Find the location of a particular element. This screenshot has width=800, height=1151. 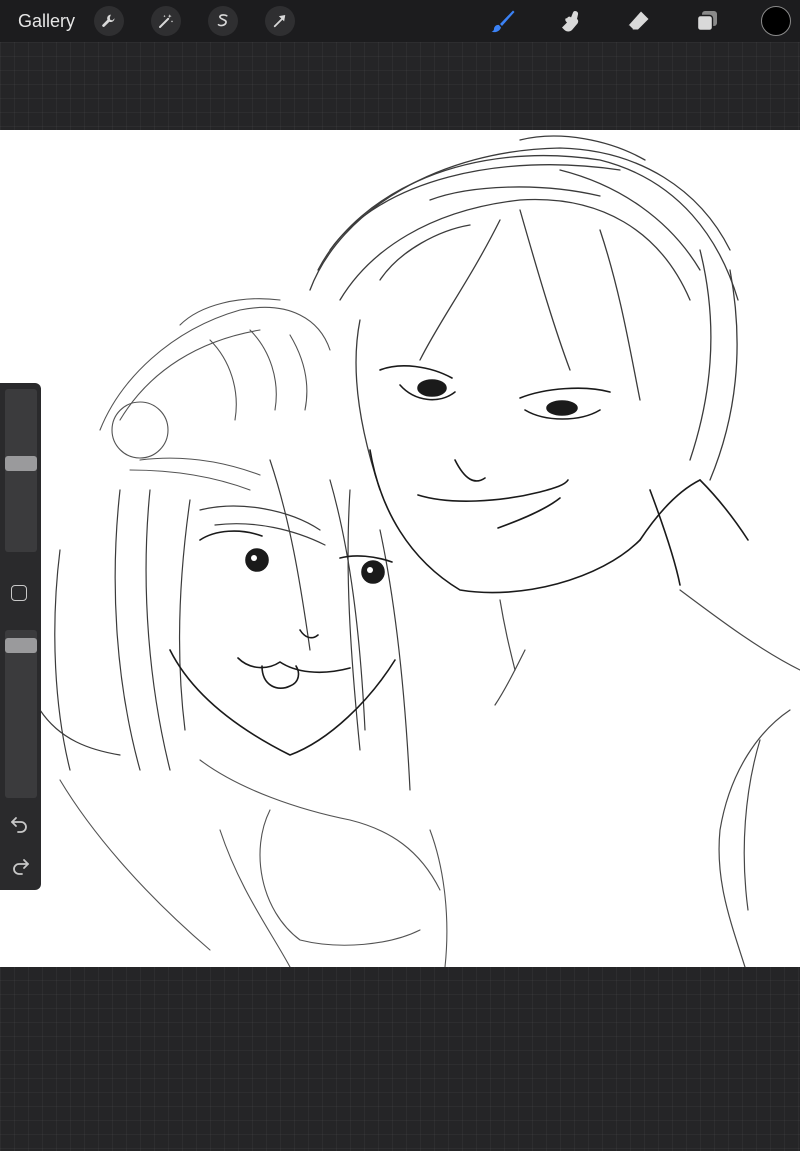

undo-arrow-icon is located at coordinates (19, 825).